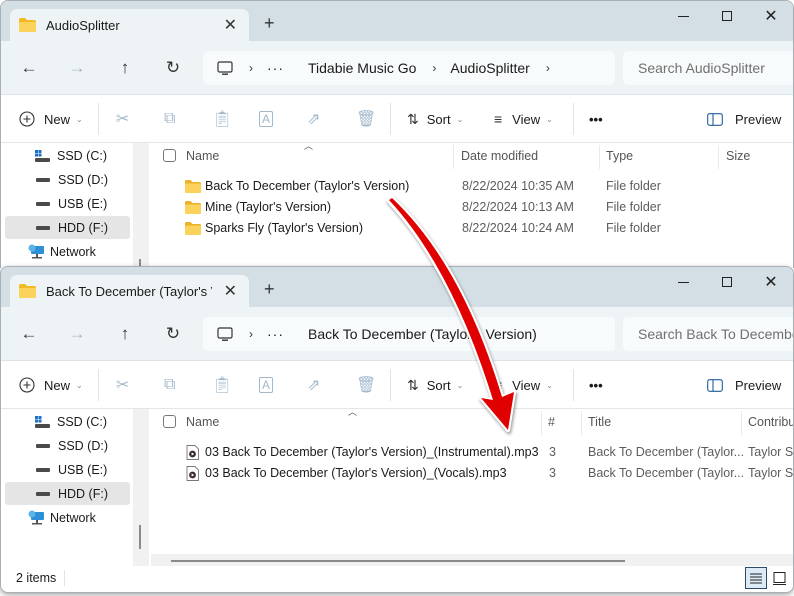  I want to click on address-bar: › ··· Tidabie Music Go › AudioSplitter ›, so click(409, 68).